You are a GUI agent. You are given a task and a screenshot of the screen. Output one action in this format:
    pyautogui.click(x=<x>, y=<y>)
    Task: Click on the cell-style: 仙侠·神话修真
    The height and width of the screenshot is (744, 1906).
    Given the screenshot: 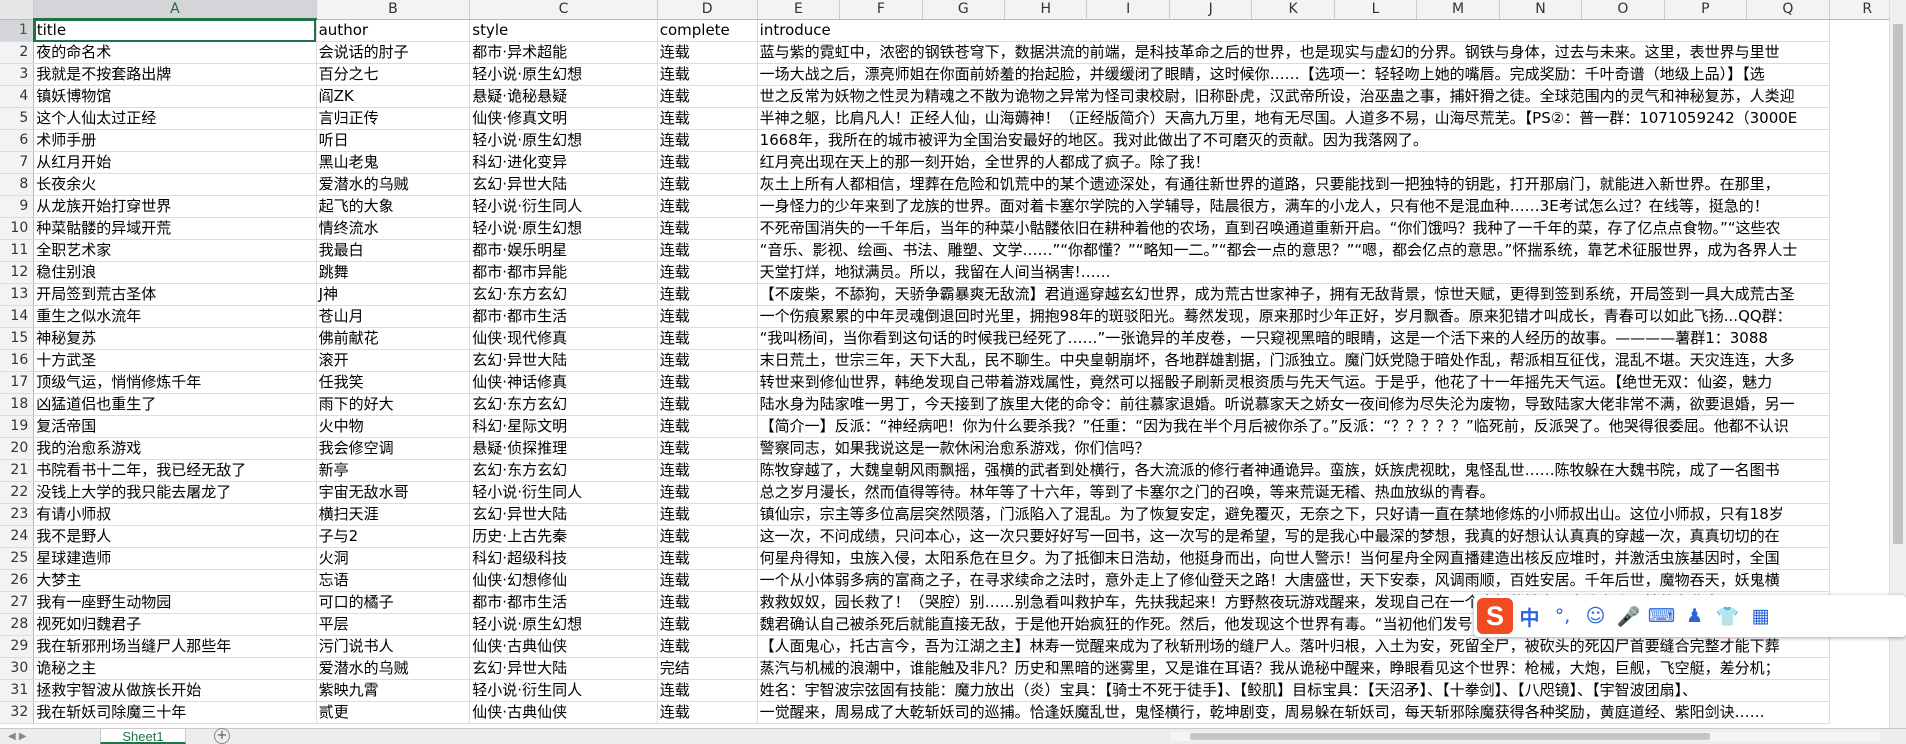 What is the action you would take?
    pyautogui.click(x=563, y=382)
    